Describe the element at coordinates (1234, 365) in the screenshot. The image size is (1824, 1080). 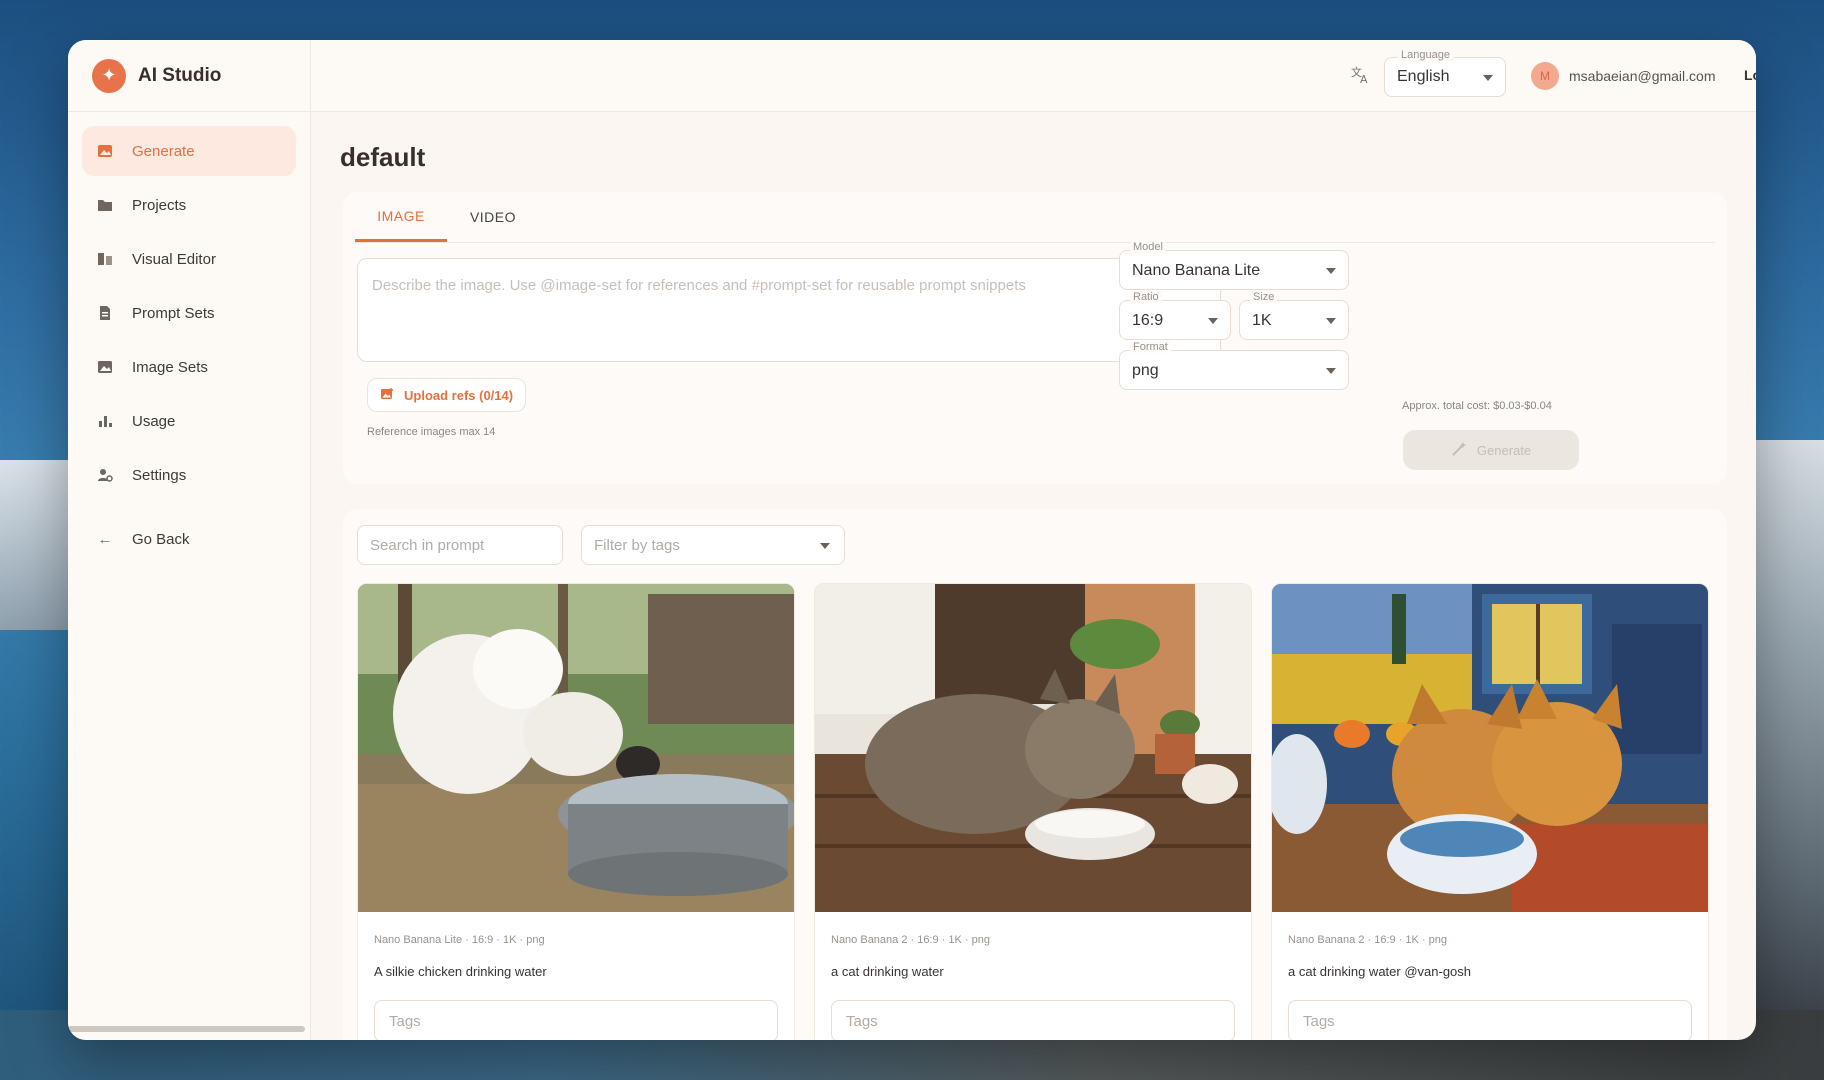
I see `format-select: Format png` at that location.